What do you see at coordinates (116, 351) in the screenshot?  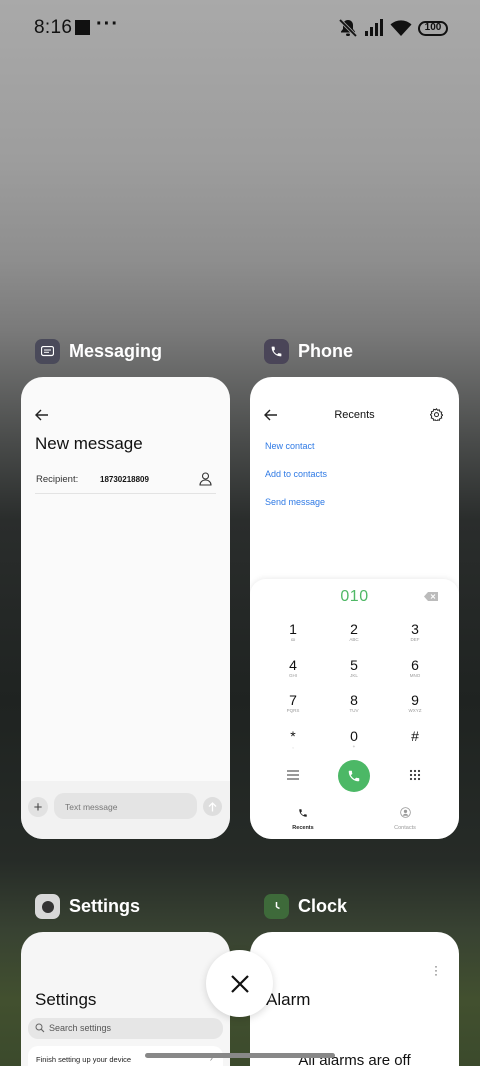 I see `messaging-app-name: Messaging` at bounding box center [116, 351].